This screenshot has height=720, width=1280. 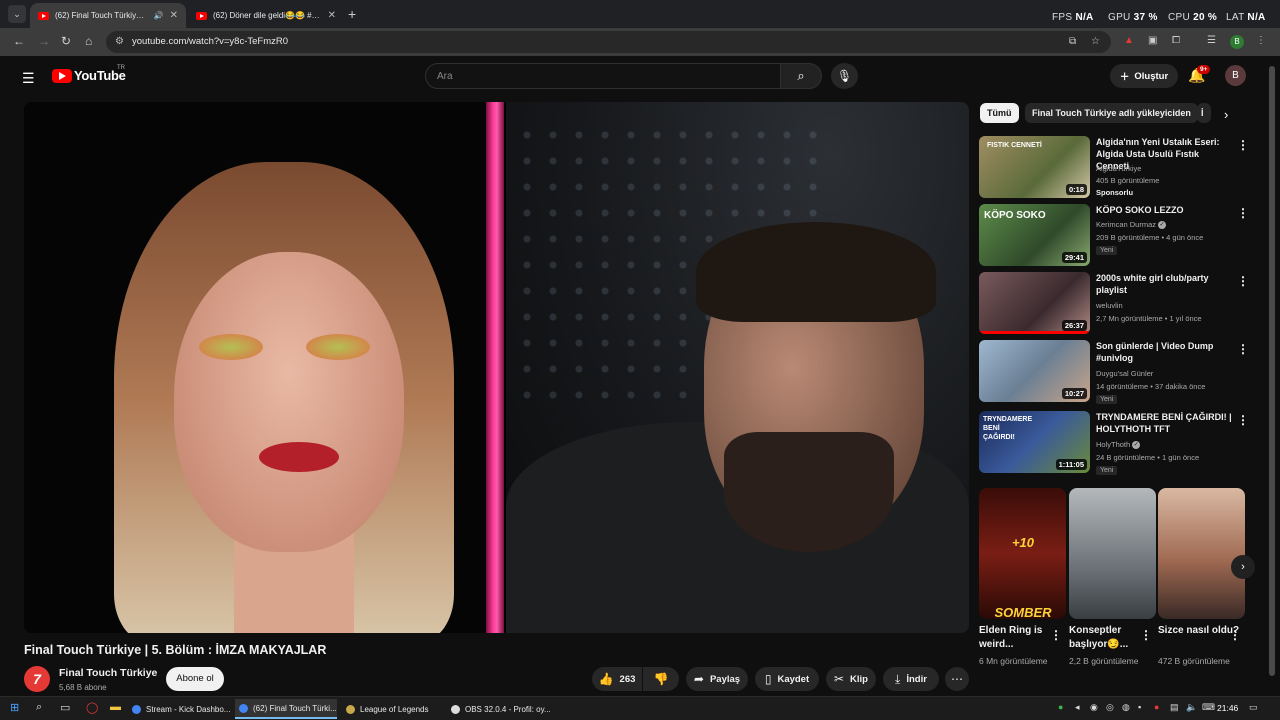 What do you see at coordinates (1199, 631) in the screenshot?
I see `shorts-title: Sizce nasıl oldu?` at bounding box center [1199, 631].